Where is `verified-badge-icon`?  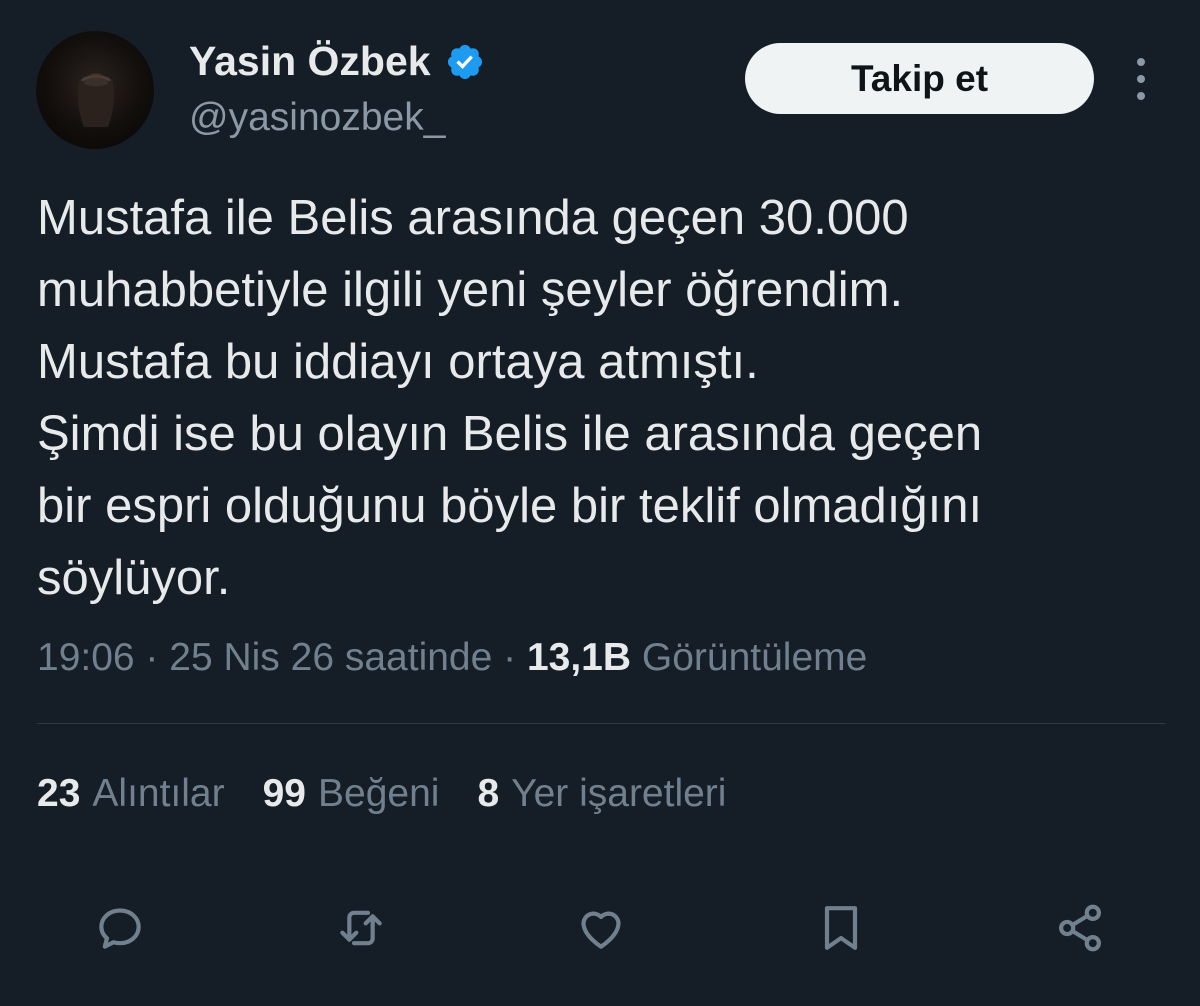
verified-badge-icon is located at coordinates (465, 62).